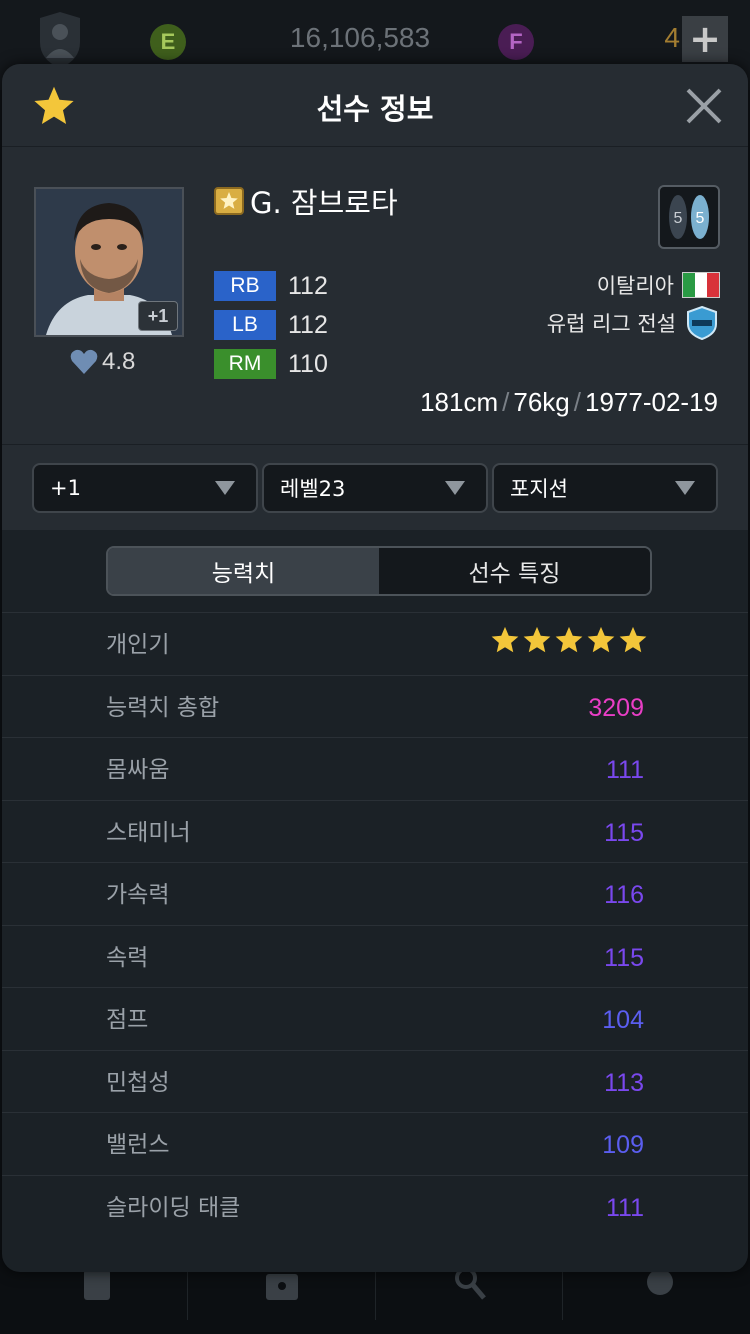 This screenshot has height=1334, width=750. Describe the element at coordinates (119, 361) in the screenshot. I see `rating-value: 4.8` at that location.